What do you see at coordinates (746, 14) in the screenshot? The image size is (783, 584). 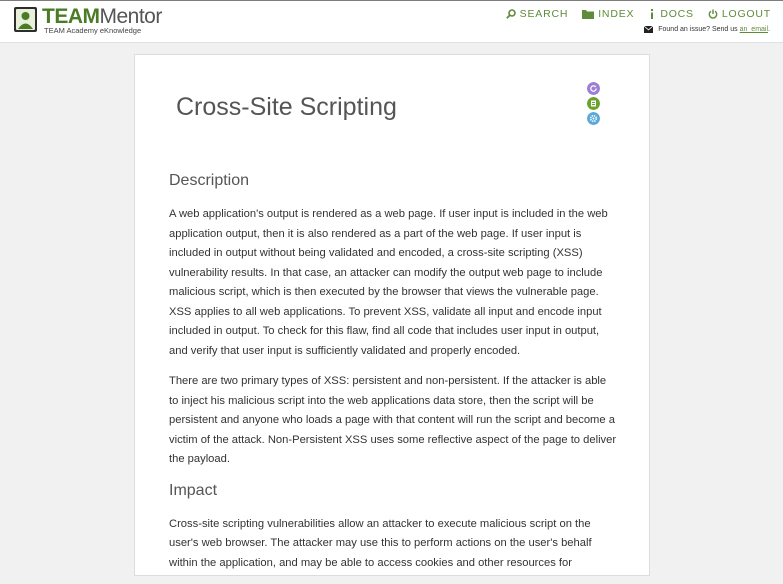 I see `nav-logout-label: LOGOUT` at bounding box center [746, 14].